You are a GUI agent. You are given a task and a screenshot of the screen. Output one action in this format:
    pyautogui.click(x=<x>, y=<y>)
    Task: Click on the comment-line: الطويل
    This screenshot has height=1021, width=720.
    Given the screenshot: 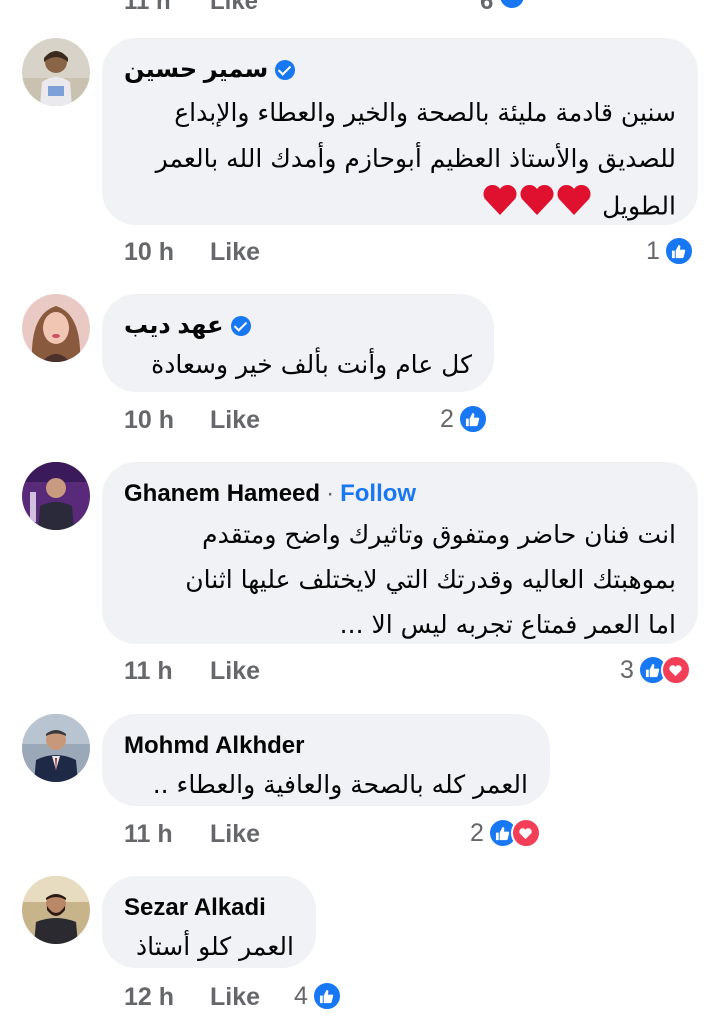 What is the action you would take?
    pyautogui.click(x=400, y=207)
    